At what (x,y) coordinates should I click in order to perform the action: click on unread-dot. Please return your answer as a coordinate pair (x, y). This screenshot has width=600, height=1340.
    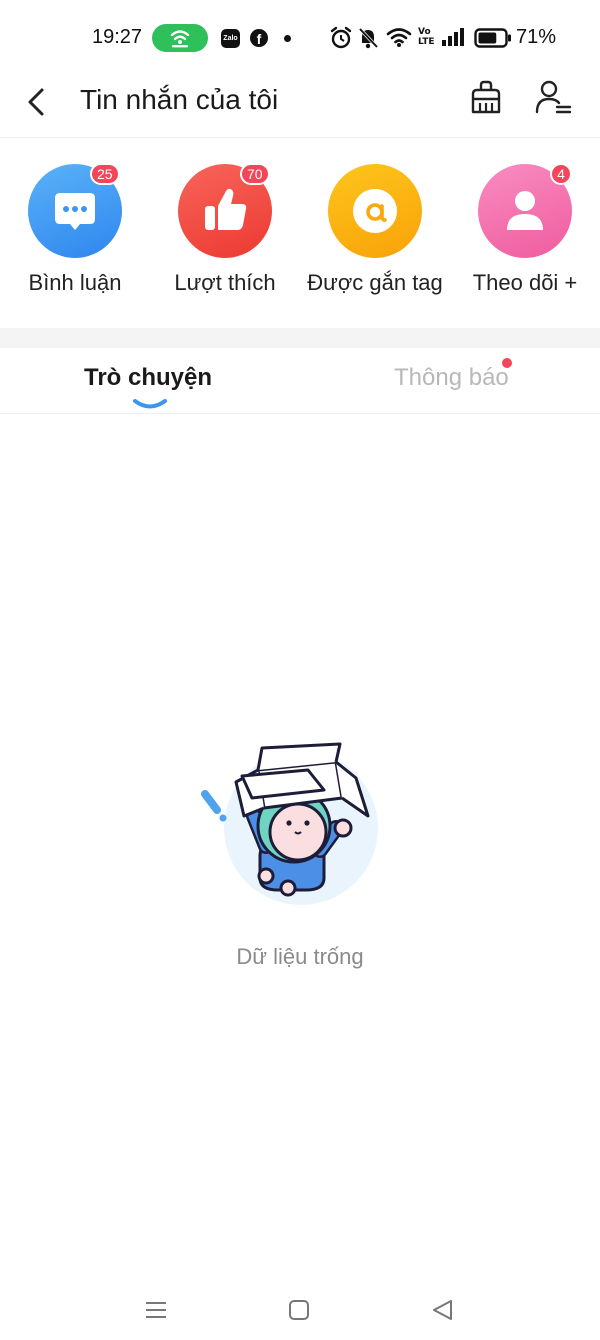
    Looking at the image, I should click on (507, 363).